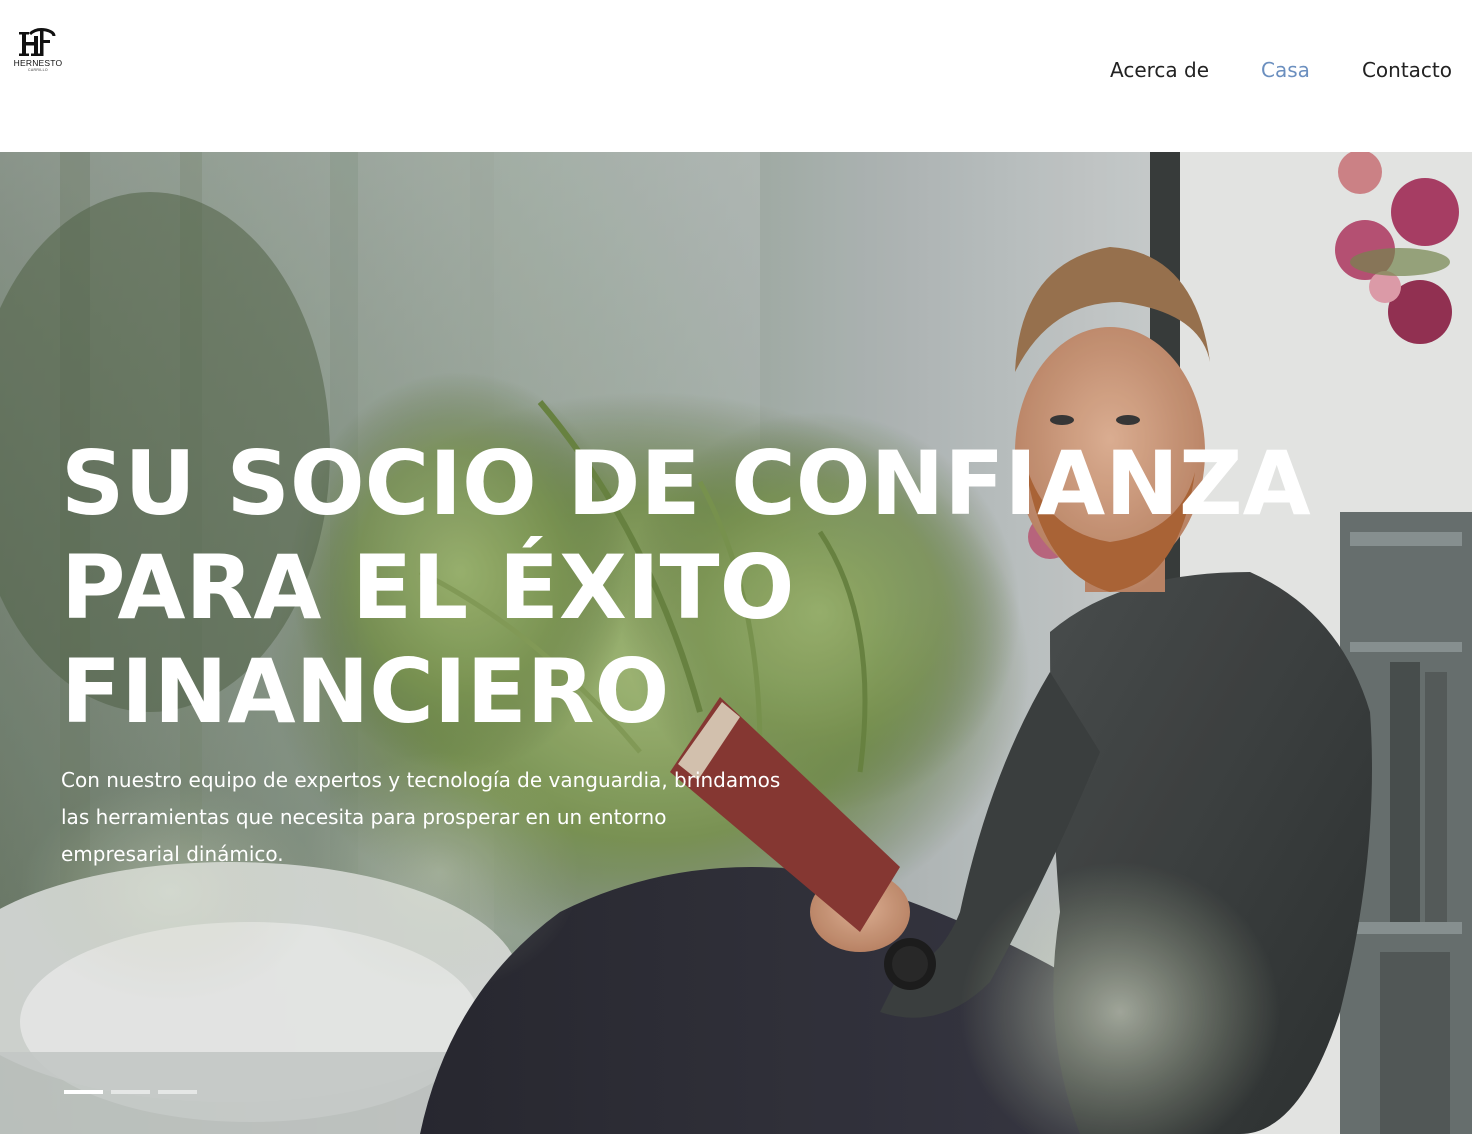 The width and height of the screenshot is (1472, 1134). I want to click on slider-indicators, so click(134, 1092).